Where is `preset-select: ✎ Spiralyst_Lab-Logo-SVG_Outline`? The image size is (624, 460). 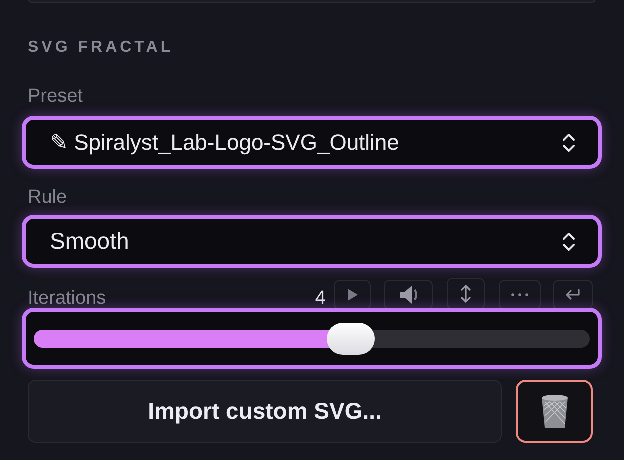
preset-select: ✎ Spiralyst_Lab-Logo-SVG_Outline is located at coordinates (312, 142).